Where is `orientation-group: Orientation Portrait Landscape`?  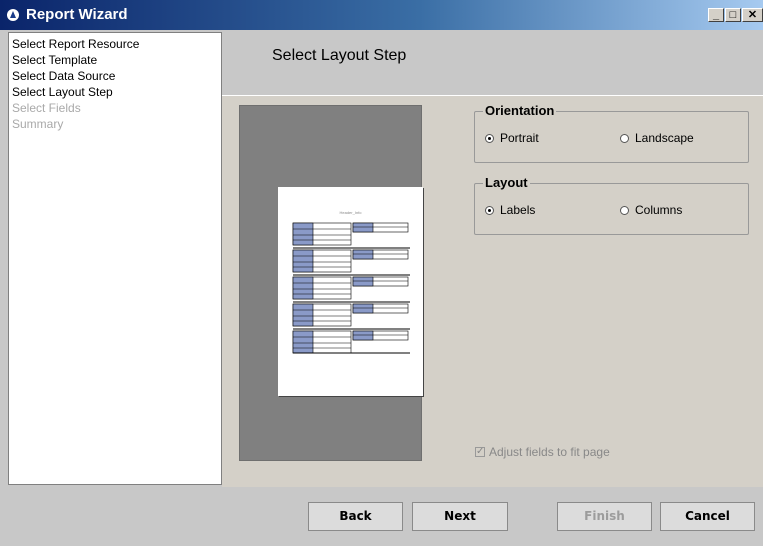
orientation-group: Orientation Portrait Landscape is located at coordinates (611, 133).